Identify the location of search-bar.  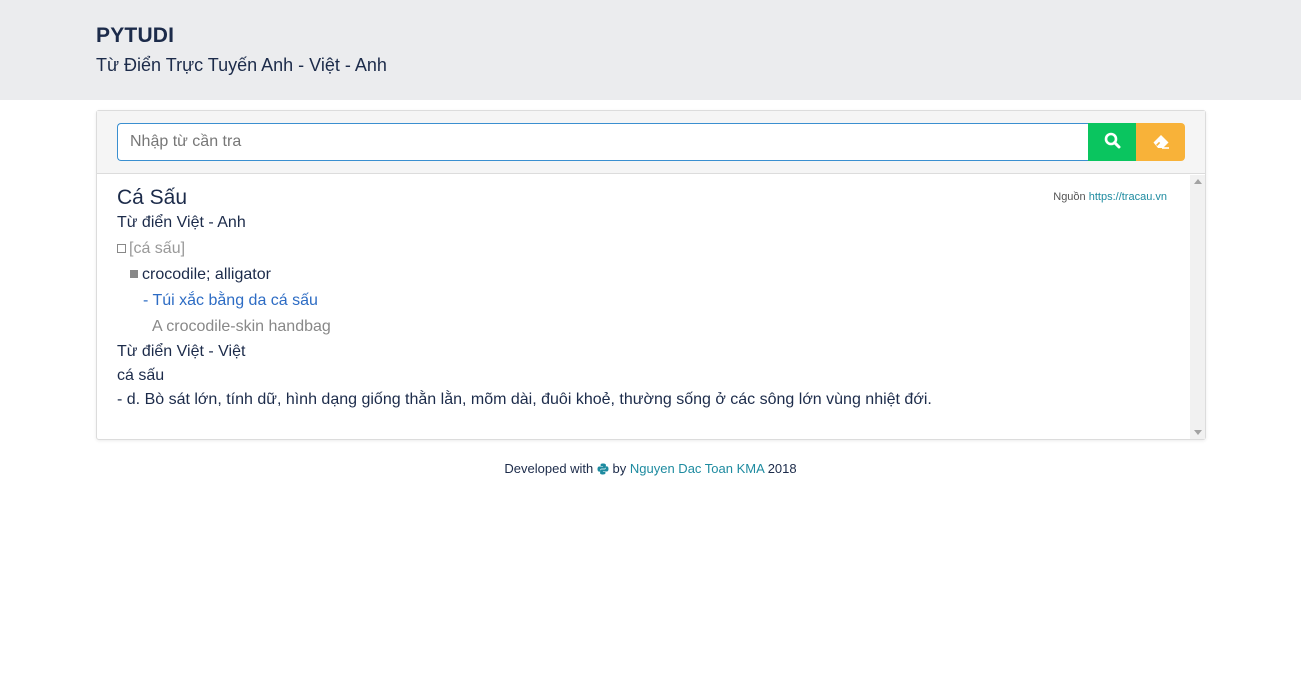
(651, 142).